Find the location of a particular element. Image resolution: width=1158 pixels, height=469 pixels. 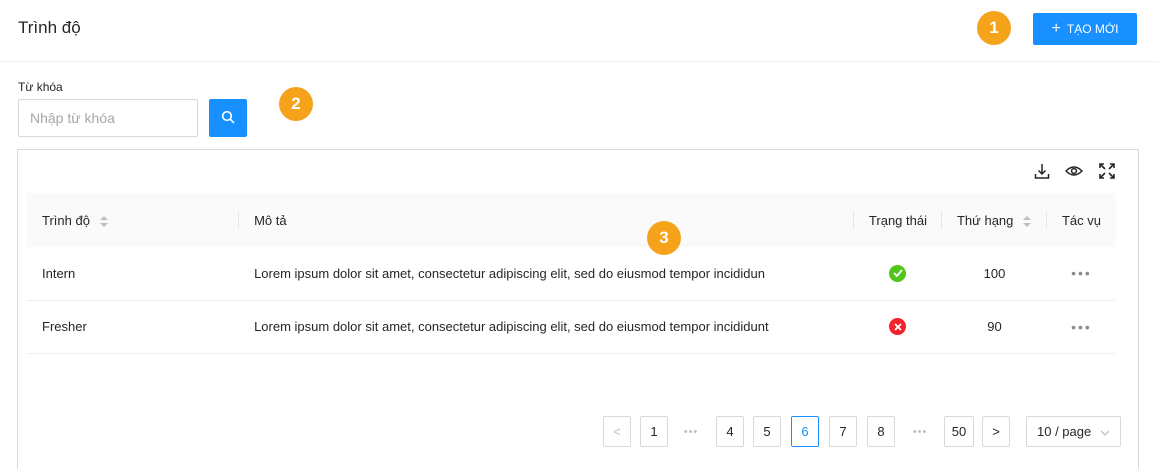

eye-icon is located at coordinates (1074, 171).